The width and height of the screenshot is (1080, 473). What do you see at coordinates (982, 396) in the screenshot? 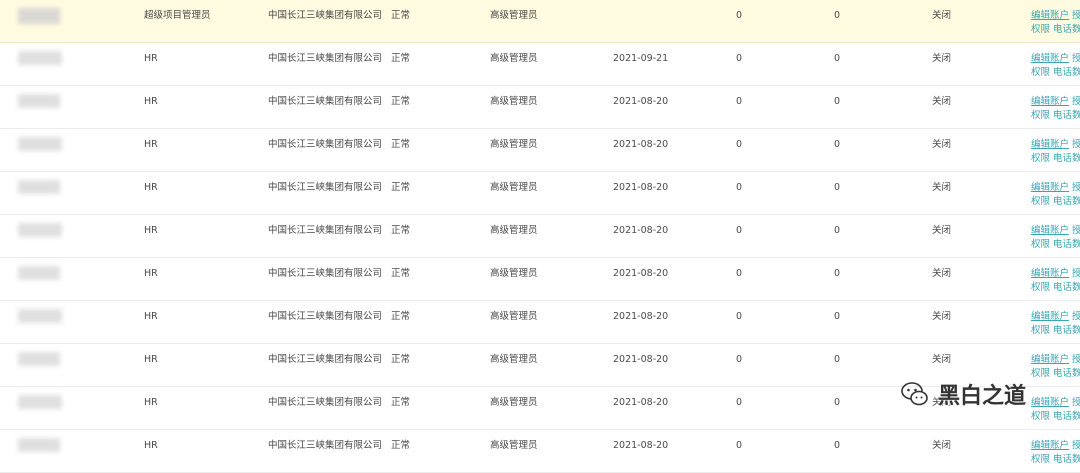
I see `watermark-text: 黑白之道` at bounding box center [982, 396].